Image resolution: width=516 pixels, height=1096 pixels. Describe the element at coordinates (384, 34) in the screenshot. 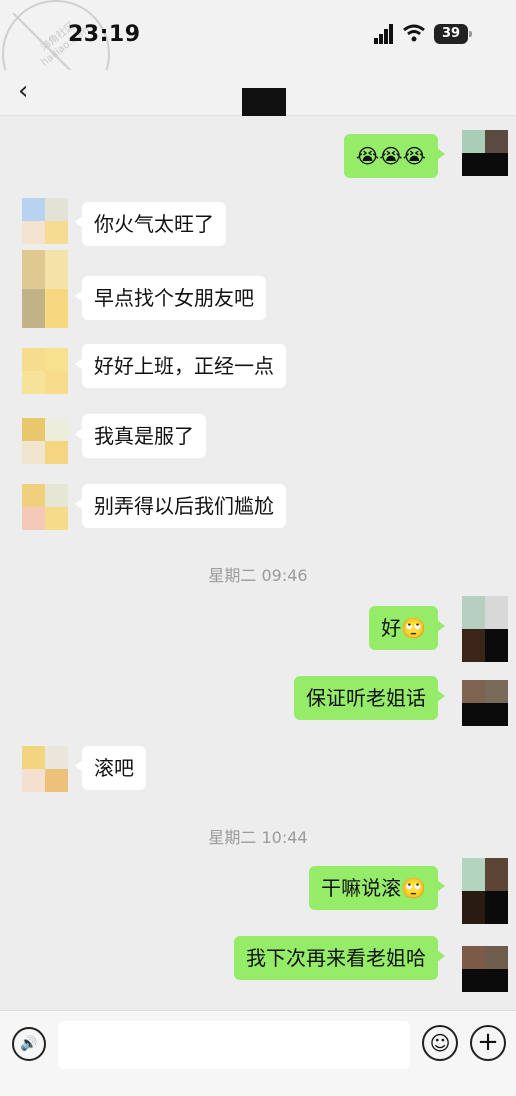

I see `signal-icon` at that location.